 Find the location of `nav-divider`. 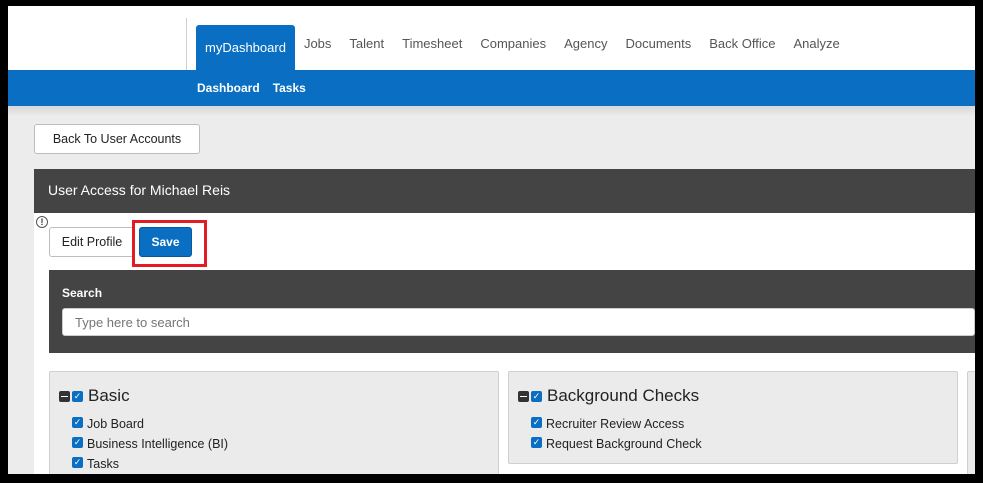

nav-divider is located at coordinates (186, 44).